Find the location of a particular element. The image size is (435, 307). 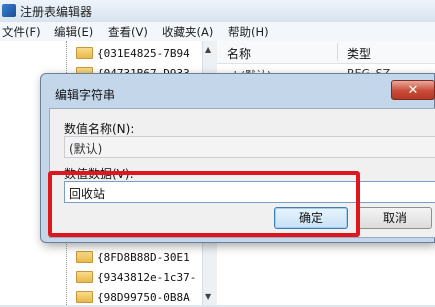

column-header: 名称 类型 is located at coordinates (326, 52).